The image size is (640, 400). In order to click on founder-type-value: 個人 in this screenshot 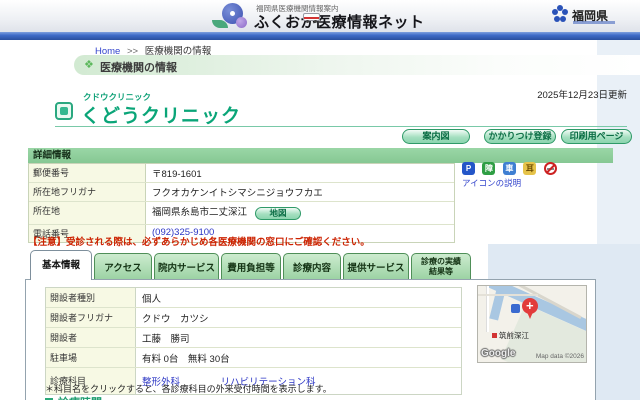, I will do `click(152, 299)`.